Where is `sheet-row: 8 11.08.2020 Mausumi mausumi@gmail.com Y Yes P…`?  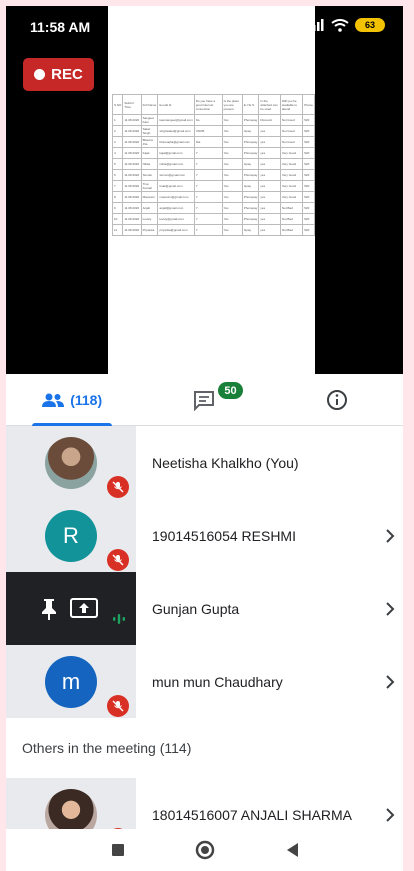
sheet-row: 8 11.08.2020 Mausumi mausumi@gmail.com Y Yes P… is located at coordinates (213, 197).